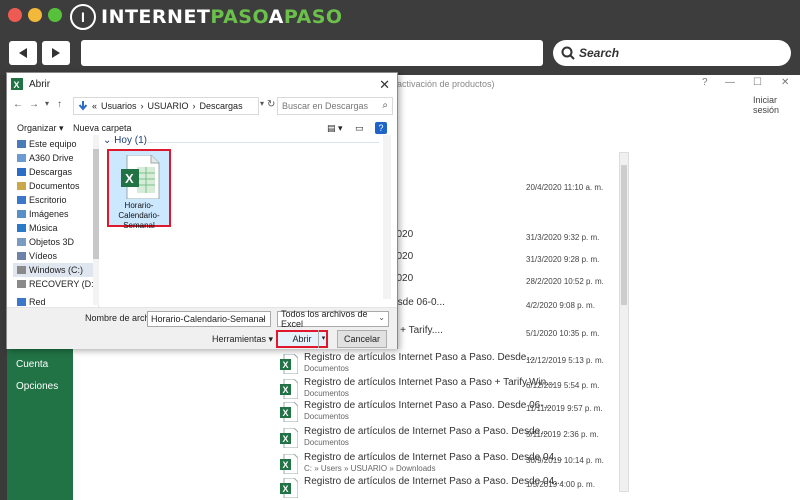  I want to click on nav-item: Documentos, so click(56, 186).